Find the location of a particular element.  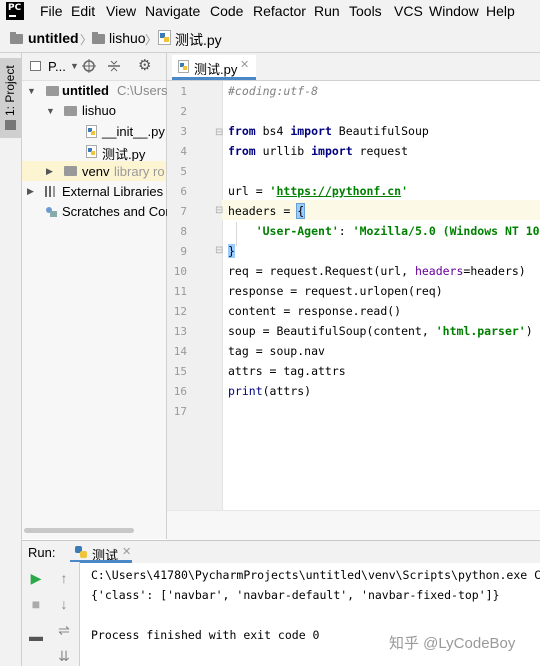

project-tool-tab: 1: Project is located at coordinates (10, 98).